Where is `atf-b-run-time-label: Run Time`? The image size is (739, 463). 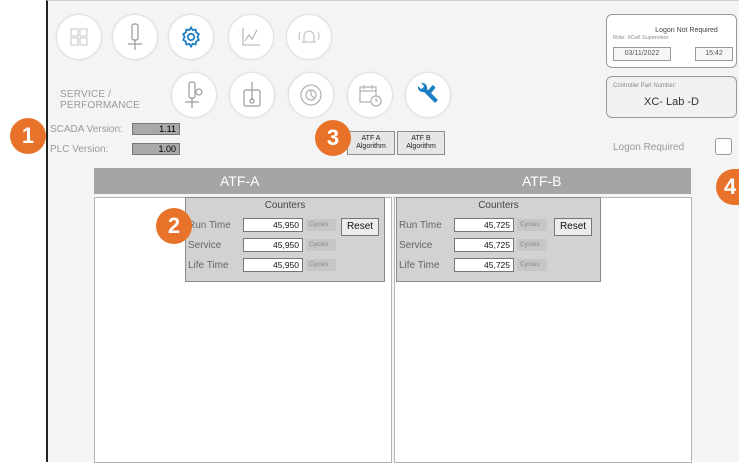
atf-b-run-time-label: Run Time is located at coordinates (420, 225).